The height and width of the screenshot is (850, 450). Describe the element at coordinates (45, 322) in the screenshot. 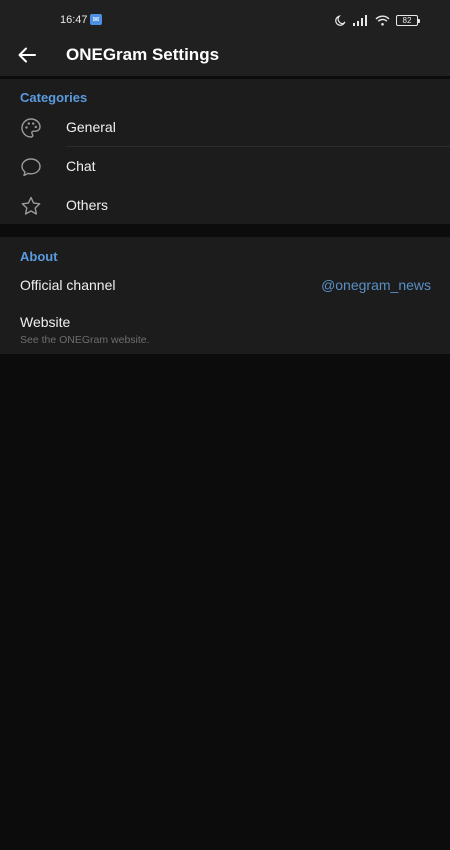

I see `website-label: Website` at that location.